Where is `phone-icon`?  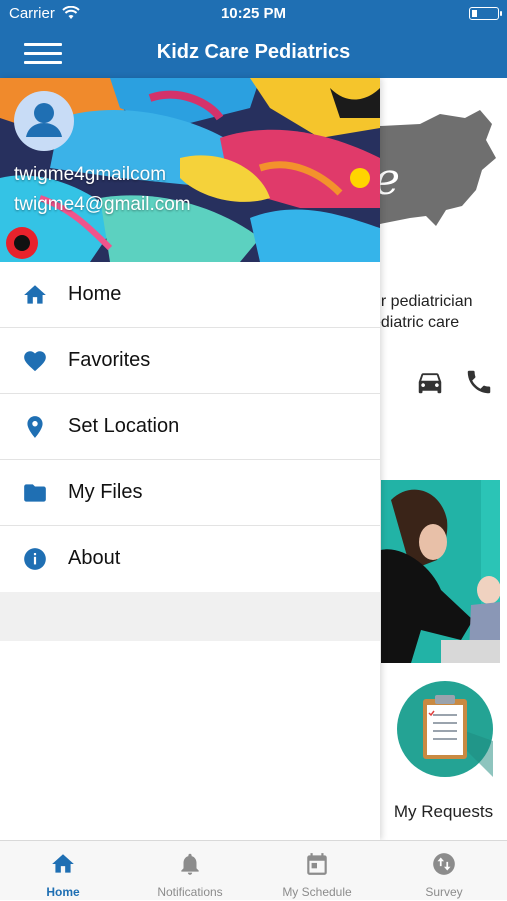 phone-icon is located at coordinates (479, 382).